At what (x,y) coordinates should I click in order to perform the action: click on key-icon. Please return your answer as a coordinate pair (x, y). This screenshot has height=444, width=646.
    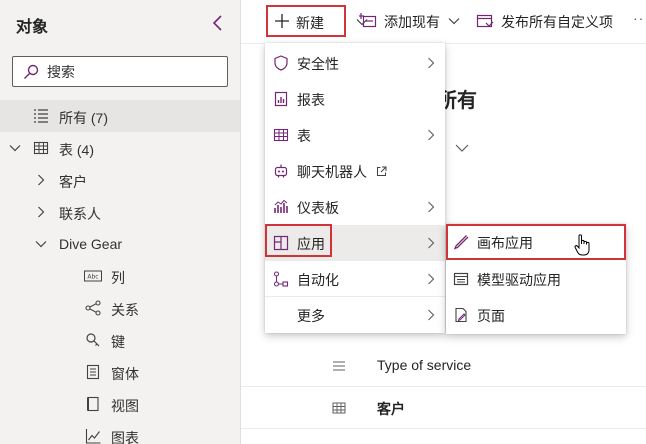
    Looking at the image, I should click on (93, 340).